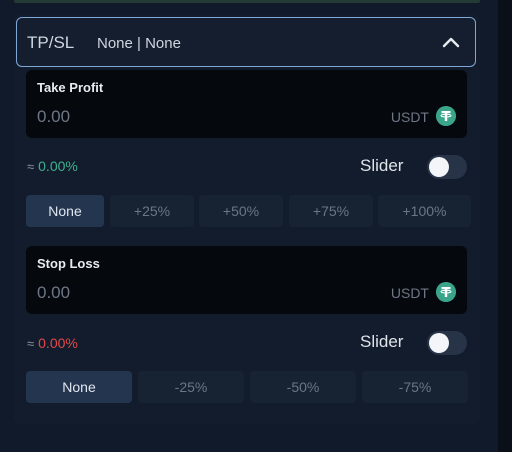 This screenshot has height=452, width=512. Describe the element at coordinates (505, 226) in the screenshot. I see `scrollbar-track` at that location.